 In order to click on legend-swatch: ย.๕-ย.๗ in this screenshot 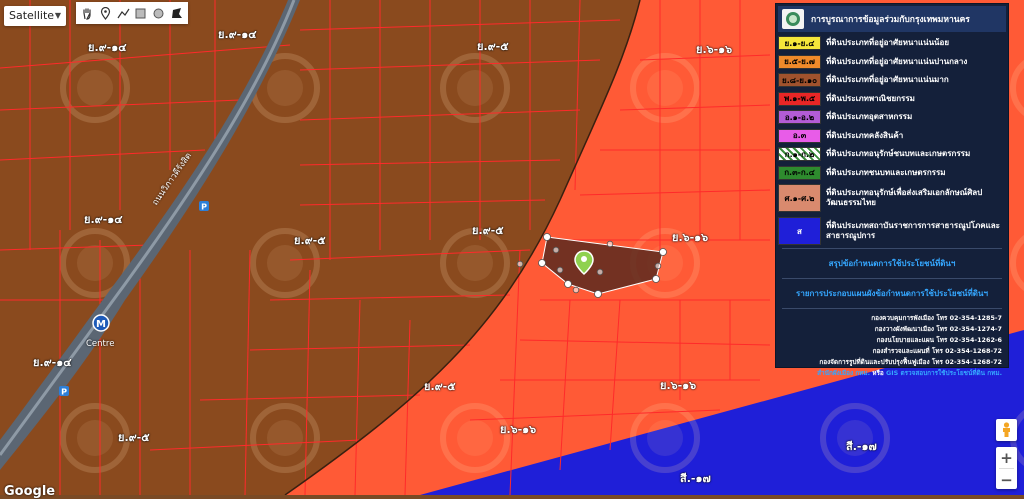, I will do `click(799, 61)`.